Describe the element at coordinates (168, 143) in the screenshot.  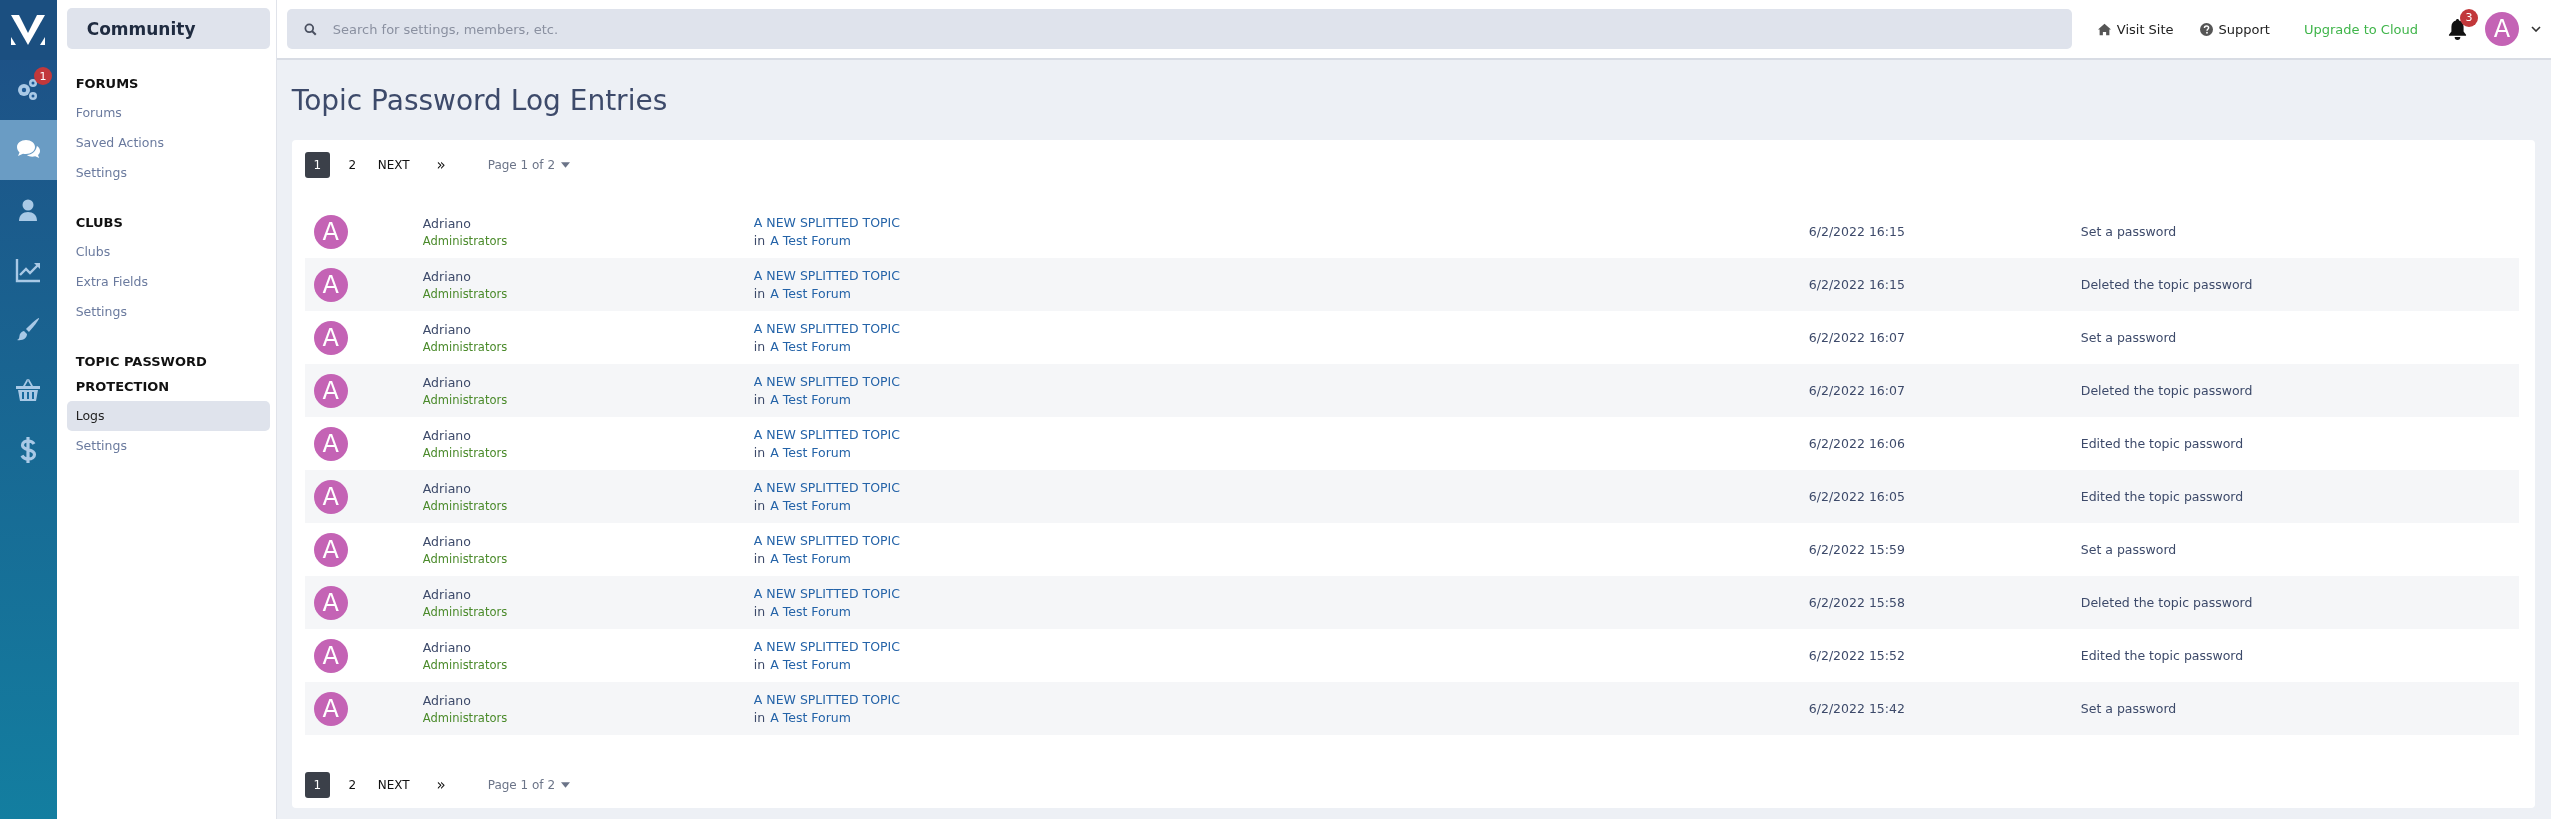
I see `sidebar-item: Saved Actions` at that location.